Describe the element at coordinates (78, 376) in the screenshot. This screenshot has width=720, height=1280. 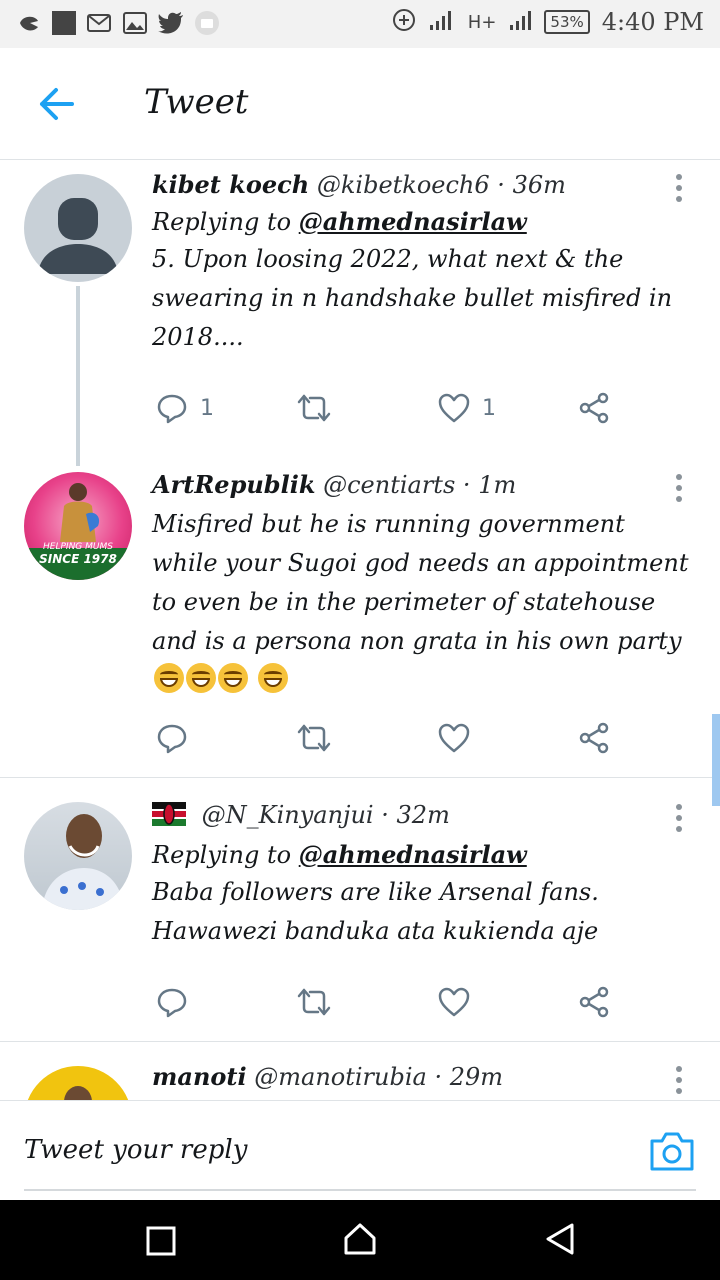
I see `thread-connector` at that location.